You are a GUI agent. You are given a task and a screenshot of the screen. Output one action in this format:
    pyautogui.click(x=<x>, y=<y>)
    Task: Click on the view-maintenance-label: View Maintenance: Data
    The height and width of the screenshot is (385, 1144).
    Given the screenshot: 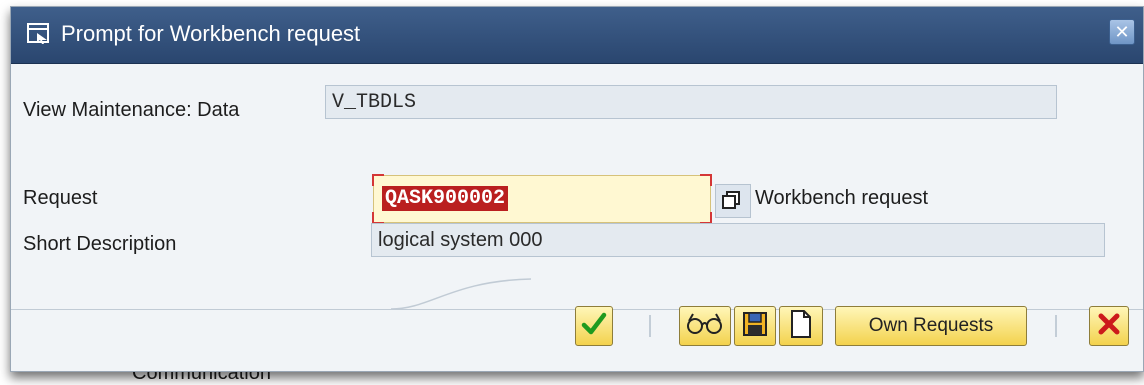 What is the action you would take?
    pyautogui.click(x=131, y=110)
    